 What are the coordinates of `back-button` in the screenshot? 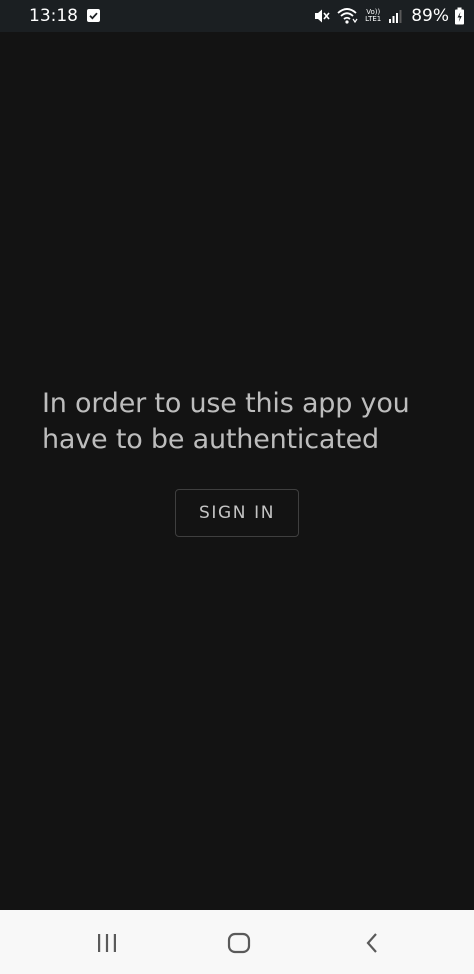 It's located at (372, 943).